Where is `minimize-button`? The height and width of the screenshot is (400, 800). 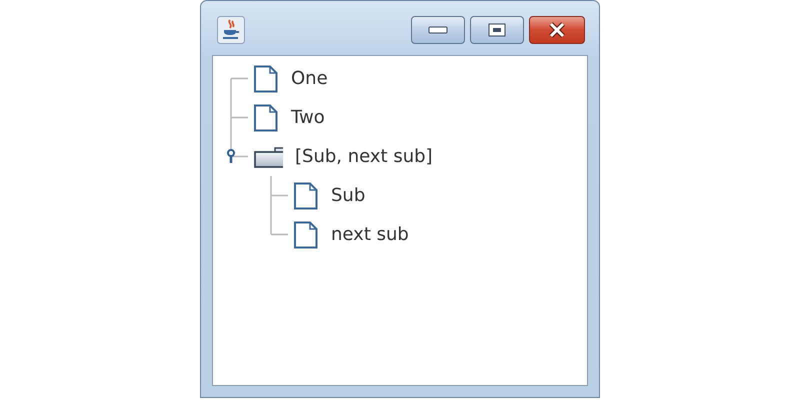 minimize-button is located at coordinates (438, 30).